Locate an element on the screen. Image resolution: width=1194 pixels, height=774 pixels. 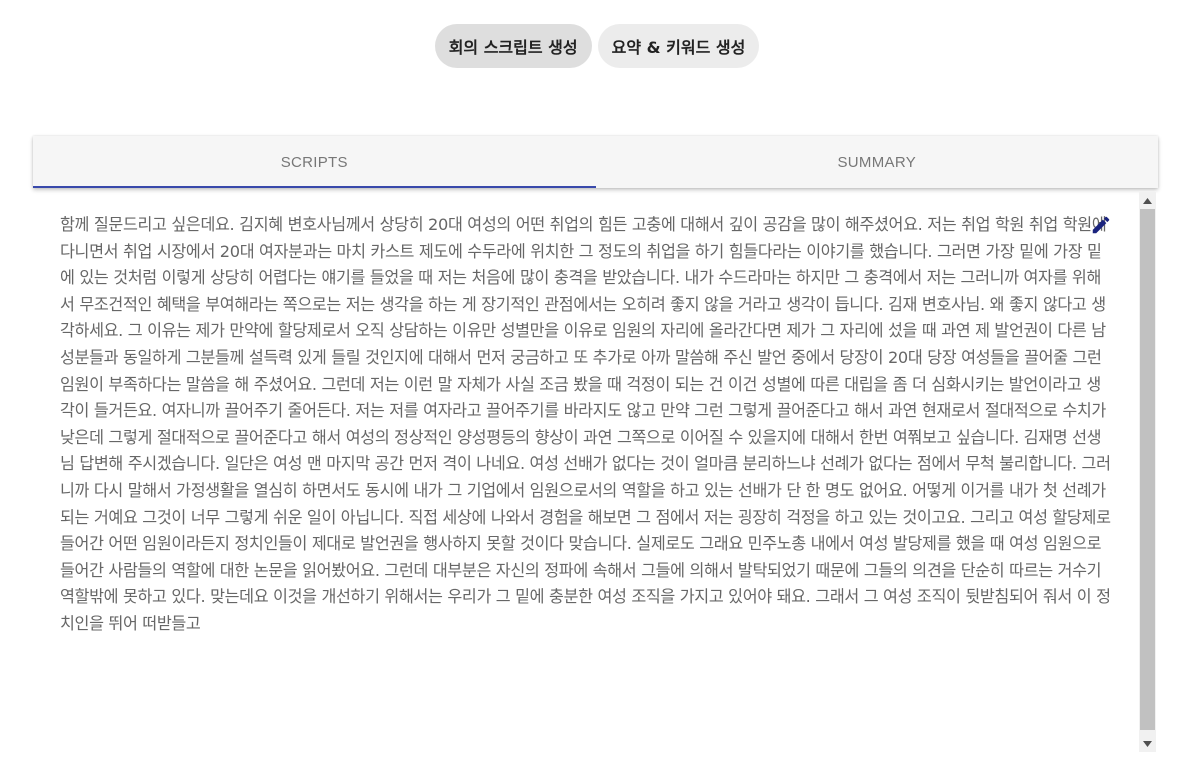
arrow-up-icon is located at coordinates (1147, 200).